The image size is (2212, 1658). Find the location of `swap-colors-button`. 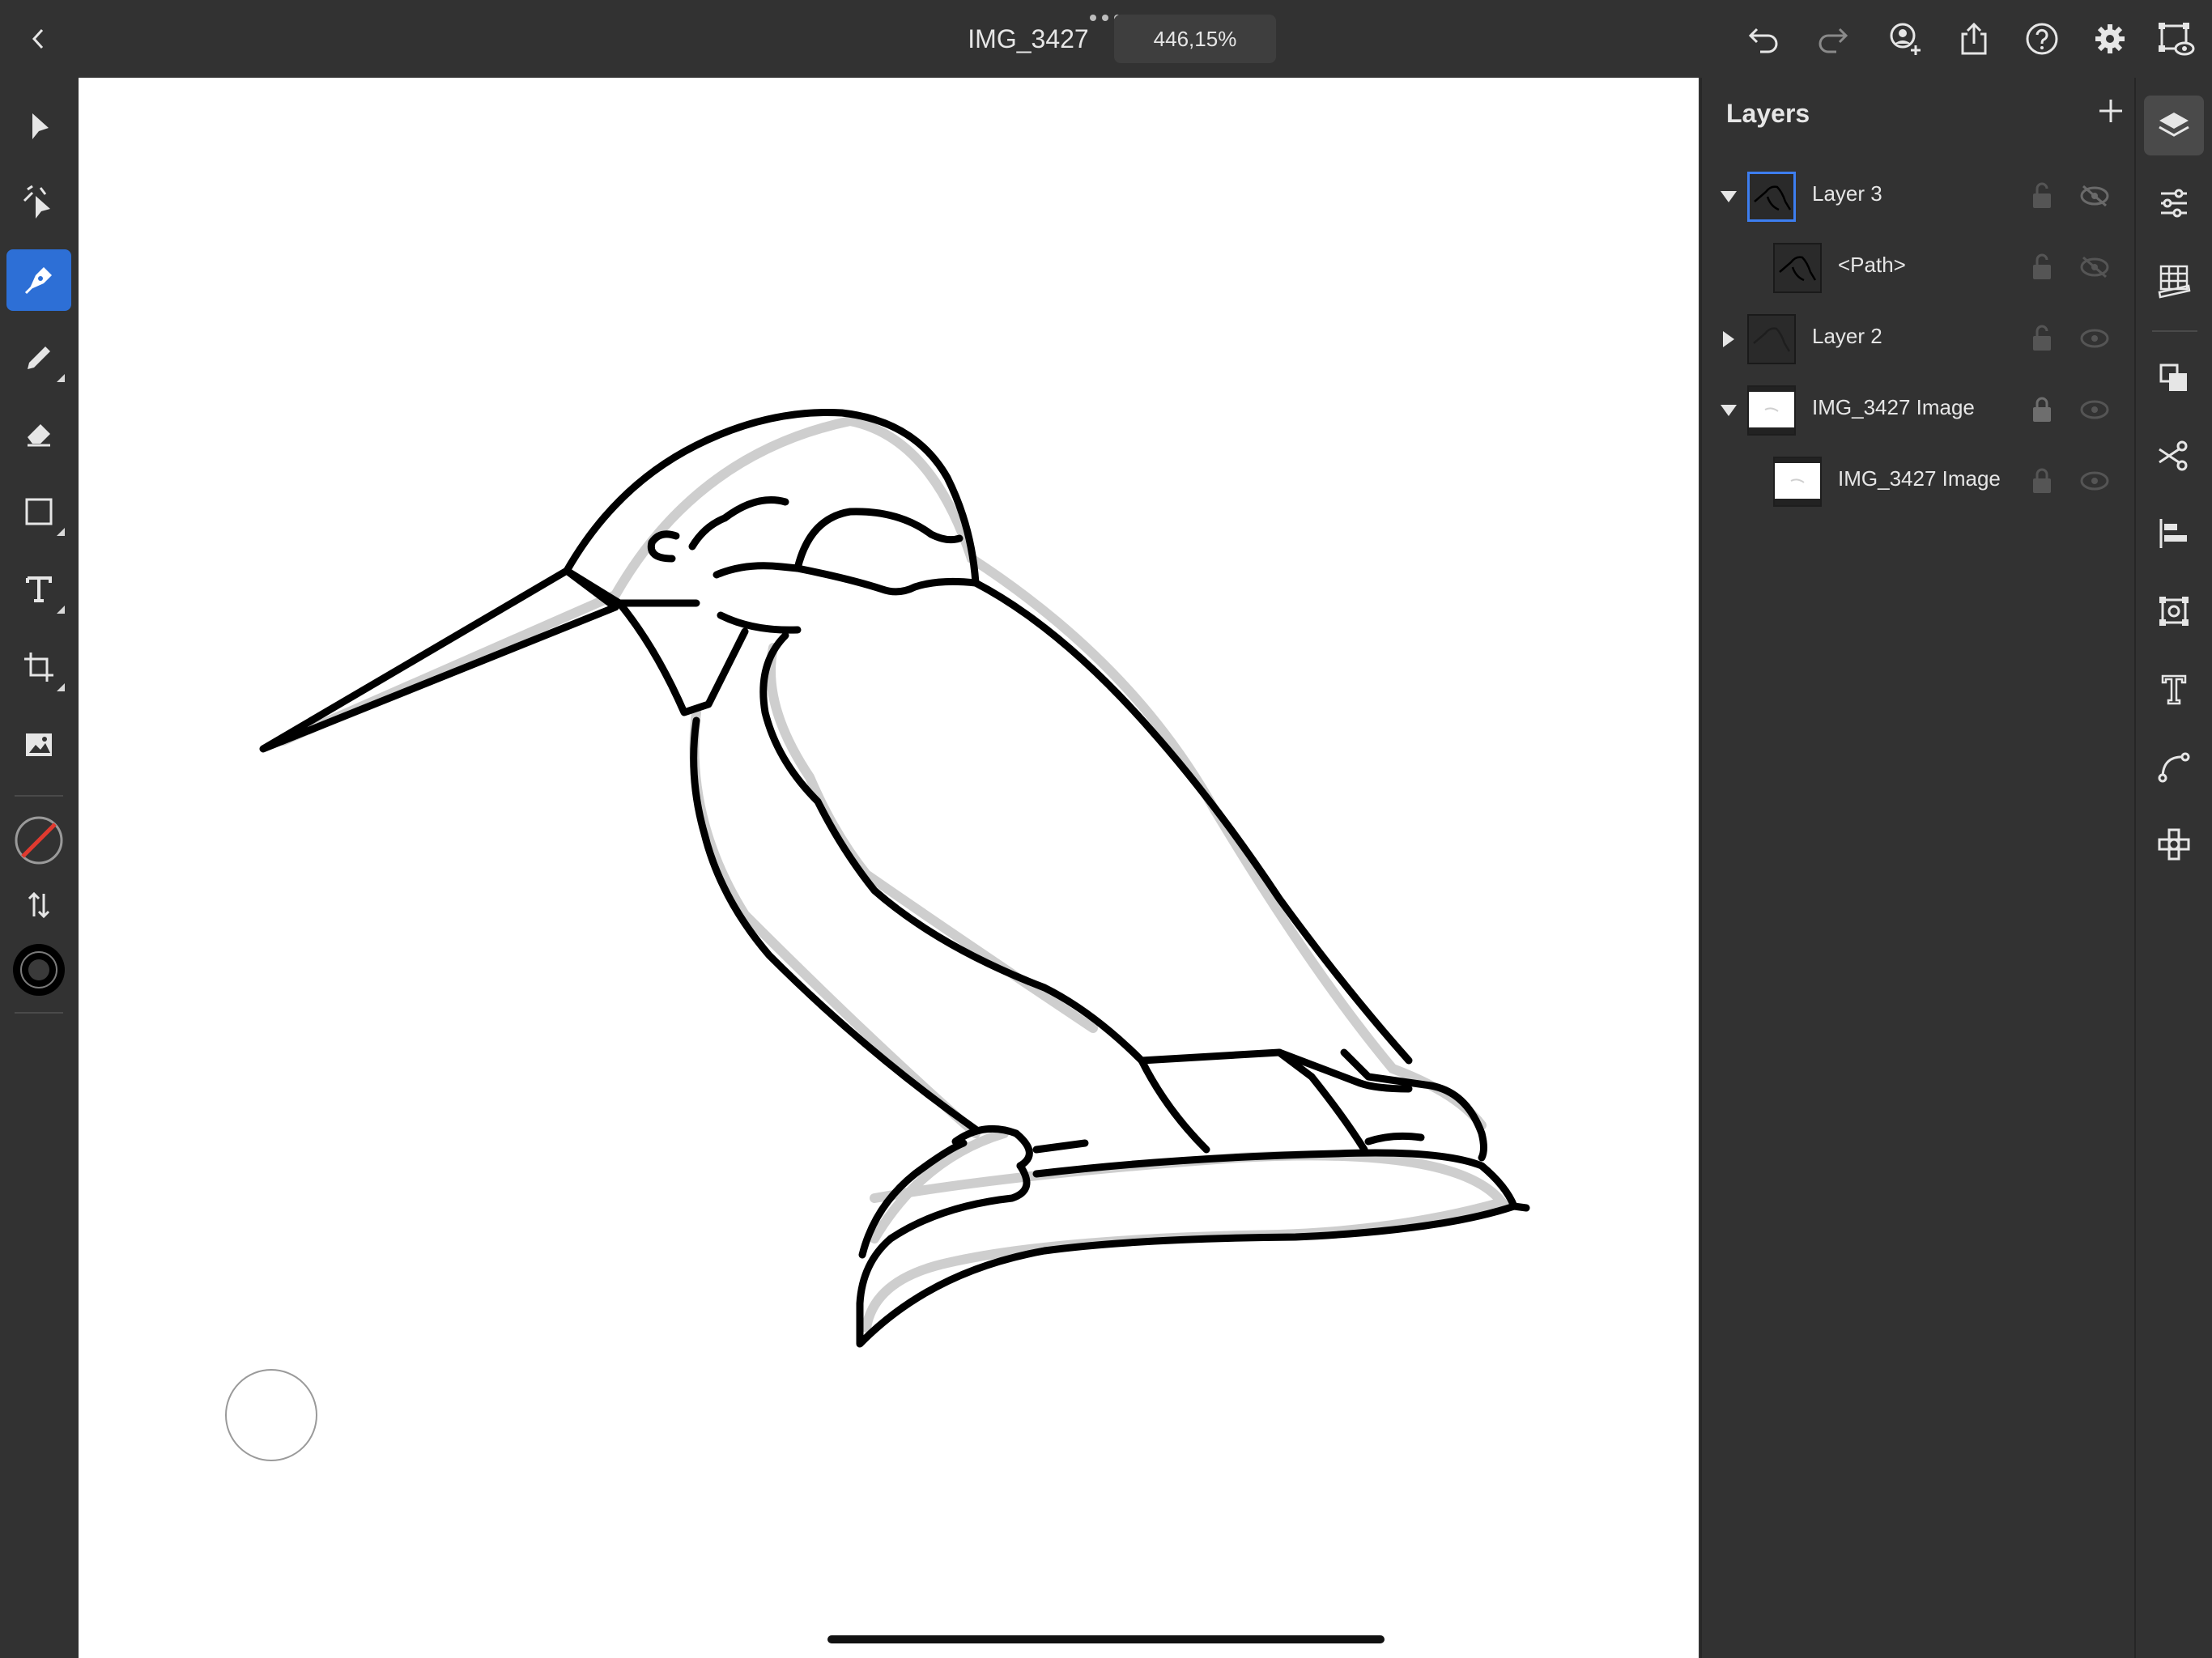

swap-colors-button is located at coordinates (38, 905).